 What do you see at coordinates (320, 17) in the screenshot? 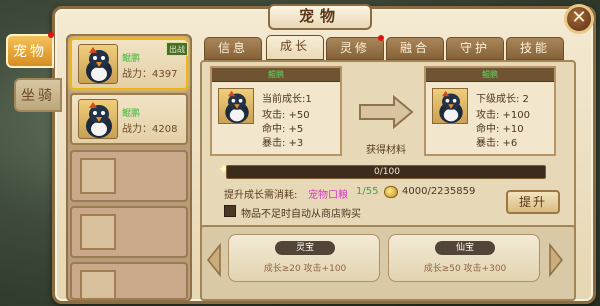
I see `window-title: 宠物` at bounding box center [320, 17].